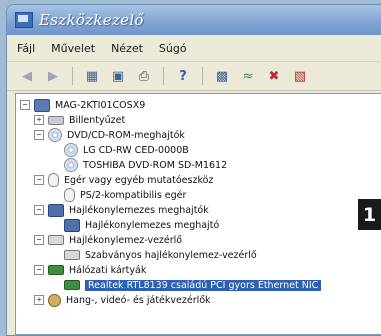 This screenshot has width=381, height=336. What do you see at coordinates (97, 120) in the screenshot?
I see `tree-item-label: Billentyűzet` at bounding box center [97, 120].